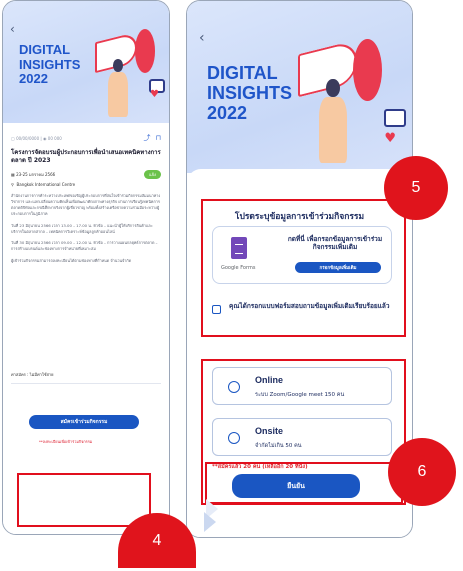 This screenshot has width=463, height=571. Describe the element at coordinates (84, 422) in the screenshot. I see `register-button: สมัครเข้าร่วมกิจกรรม` at that location.